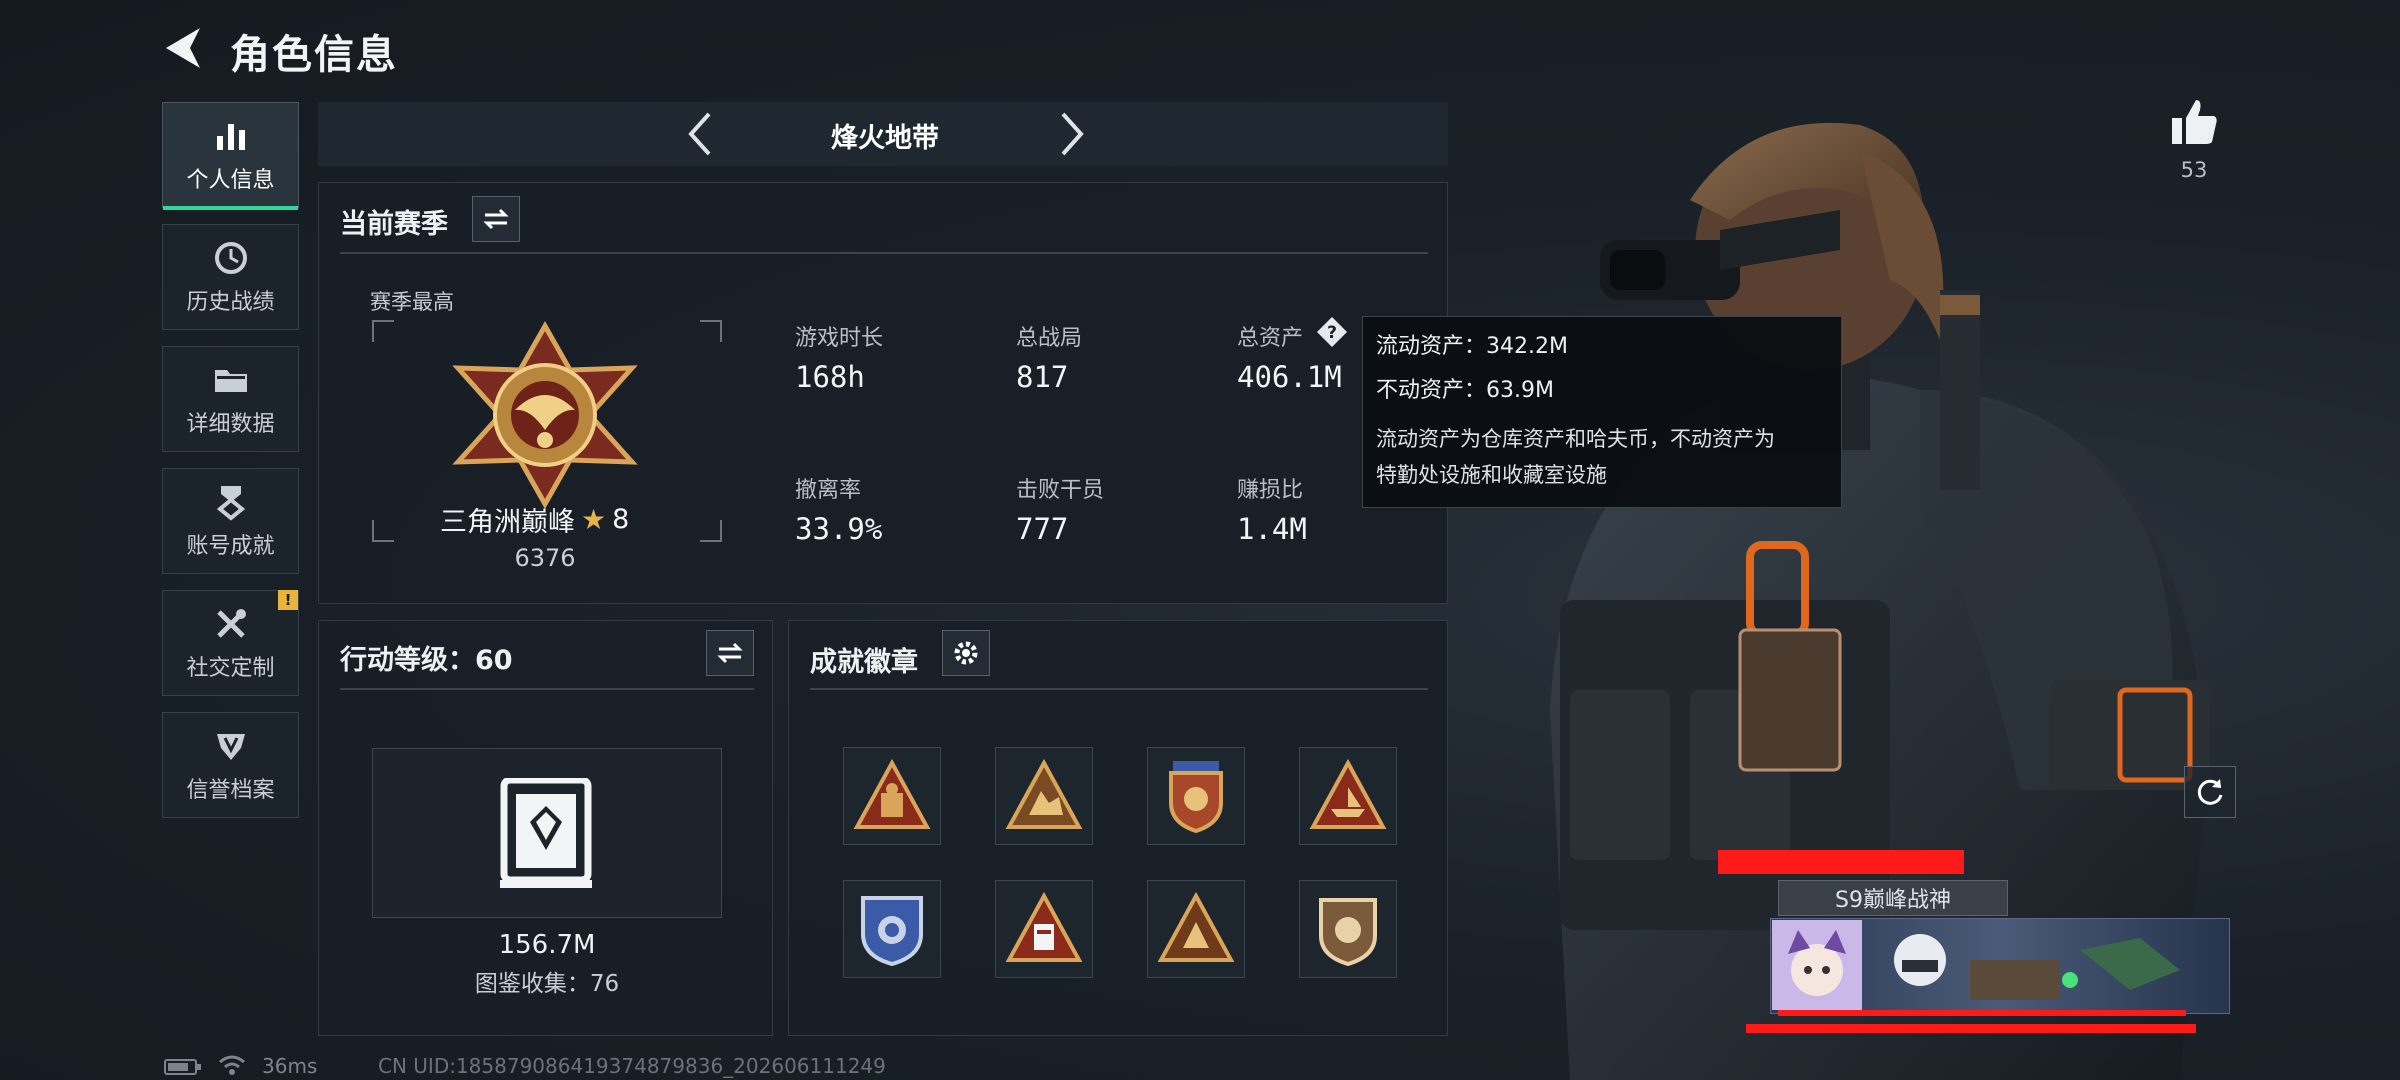 This screenshot has width=2400, height=1080. I want to click on season-switch-button, so click(496, 219).